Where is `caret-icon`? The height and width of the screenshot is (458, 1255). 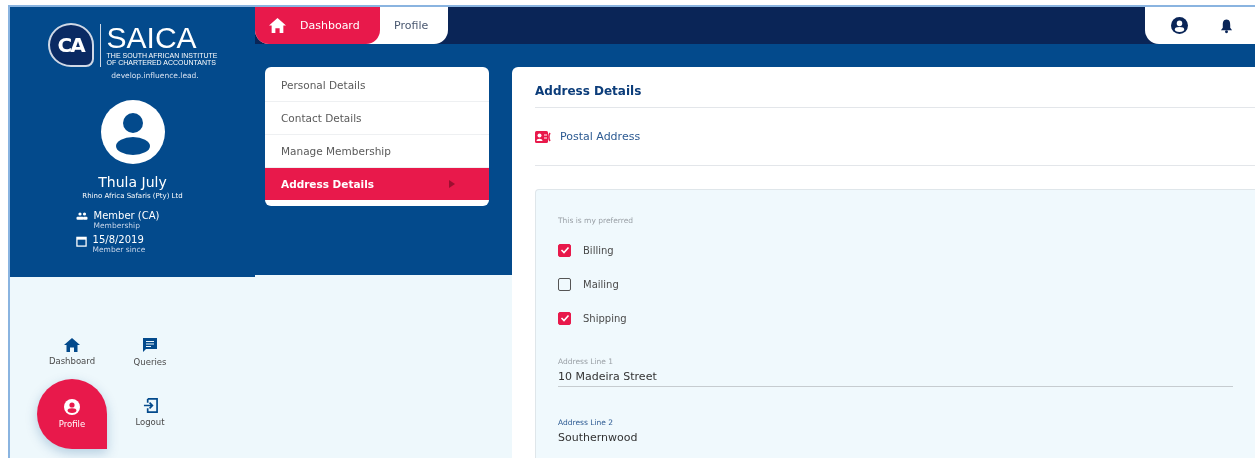
caret-icon is located at coordinates (452, 184).